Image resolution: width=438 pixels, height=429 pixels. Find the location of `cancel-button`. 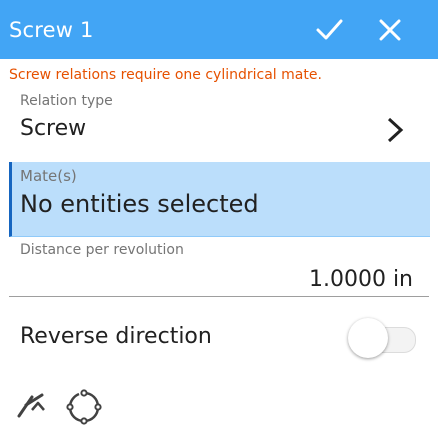

cancel-button is located at coordinates (390, 30).